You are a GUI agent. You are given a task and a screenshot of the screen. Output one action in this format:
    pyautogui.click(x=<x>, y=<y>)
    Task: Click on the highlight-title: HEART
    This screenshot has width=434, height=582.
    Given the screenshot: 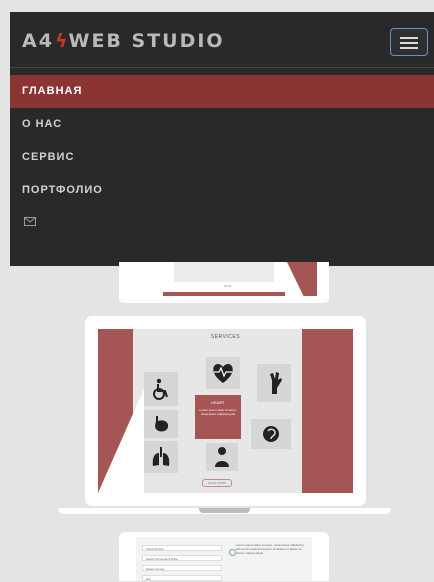 What is the action you would take?
    pyautogui.click(x=218, y=402)
    